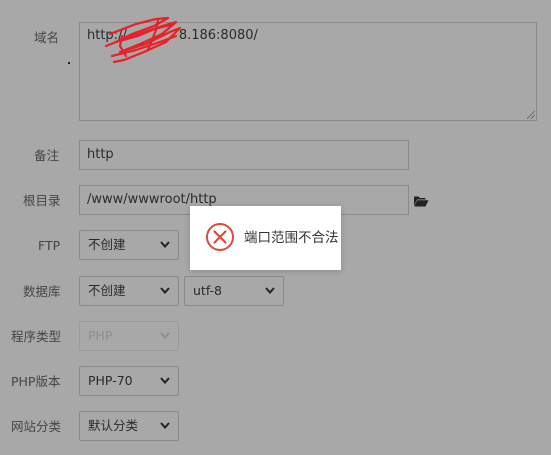 The height and width of the screenshot is (455, 551). What do you see at coordinates (100, 335) in the screenshot?
I see `program-type-select-value: PHP` at bounding box center [100, 335].